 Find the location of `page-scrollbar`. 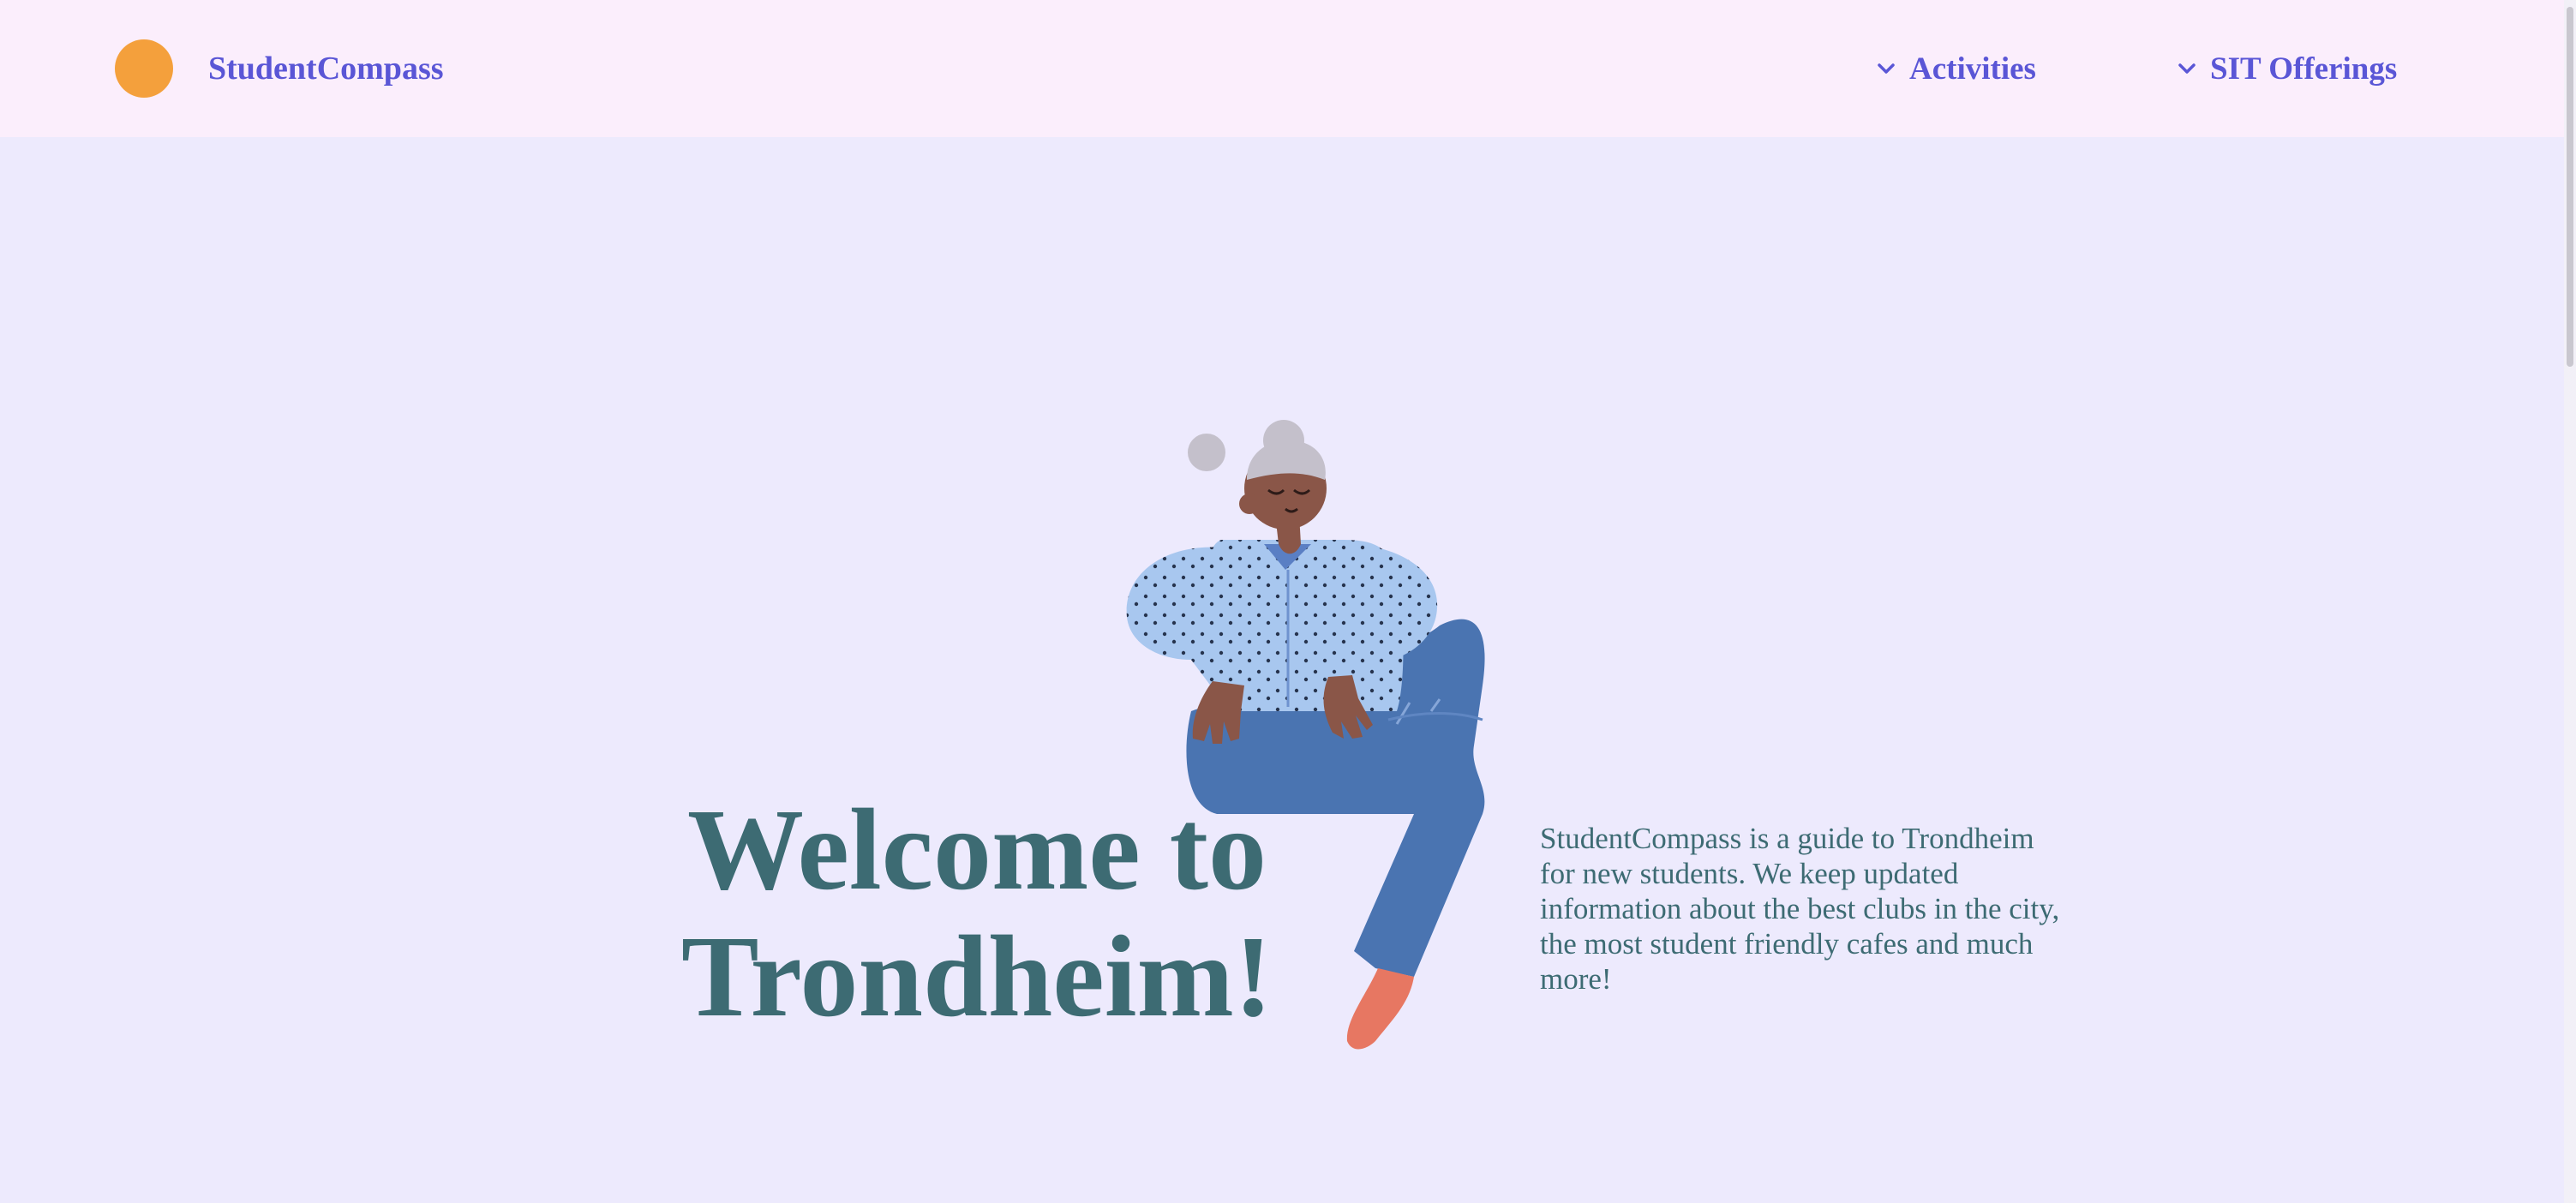

page-scrollbar is located at coordinates (2570, 601).